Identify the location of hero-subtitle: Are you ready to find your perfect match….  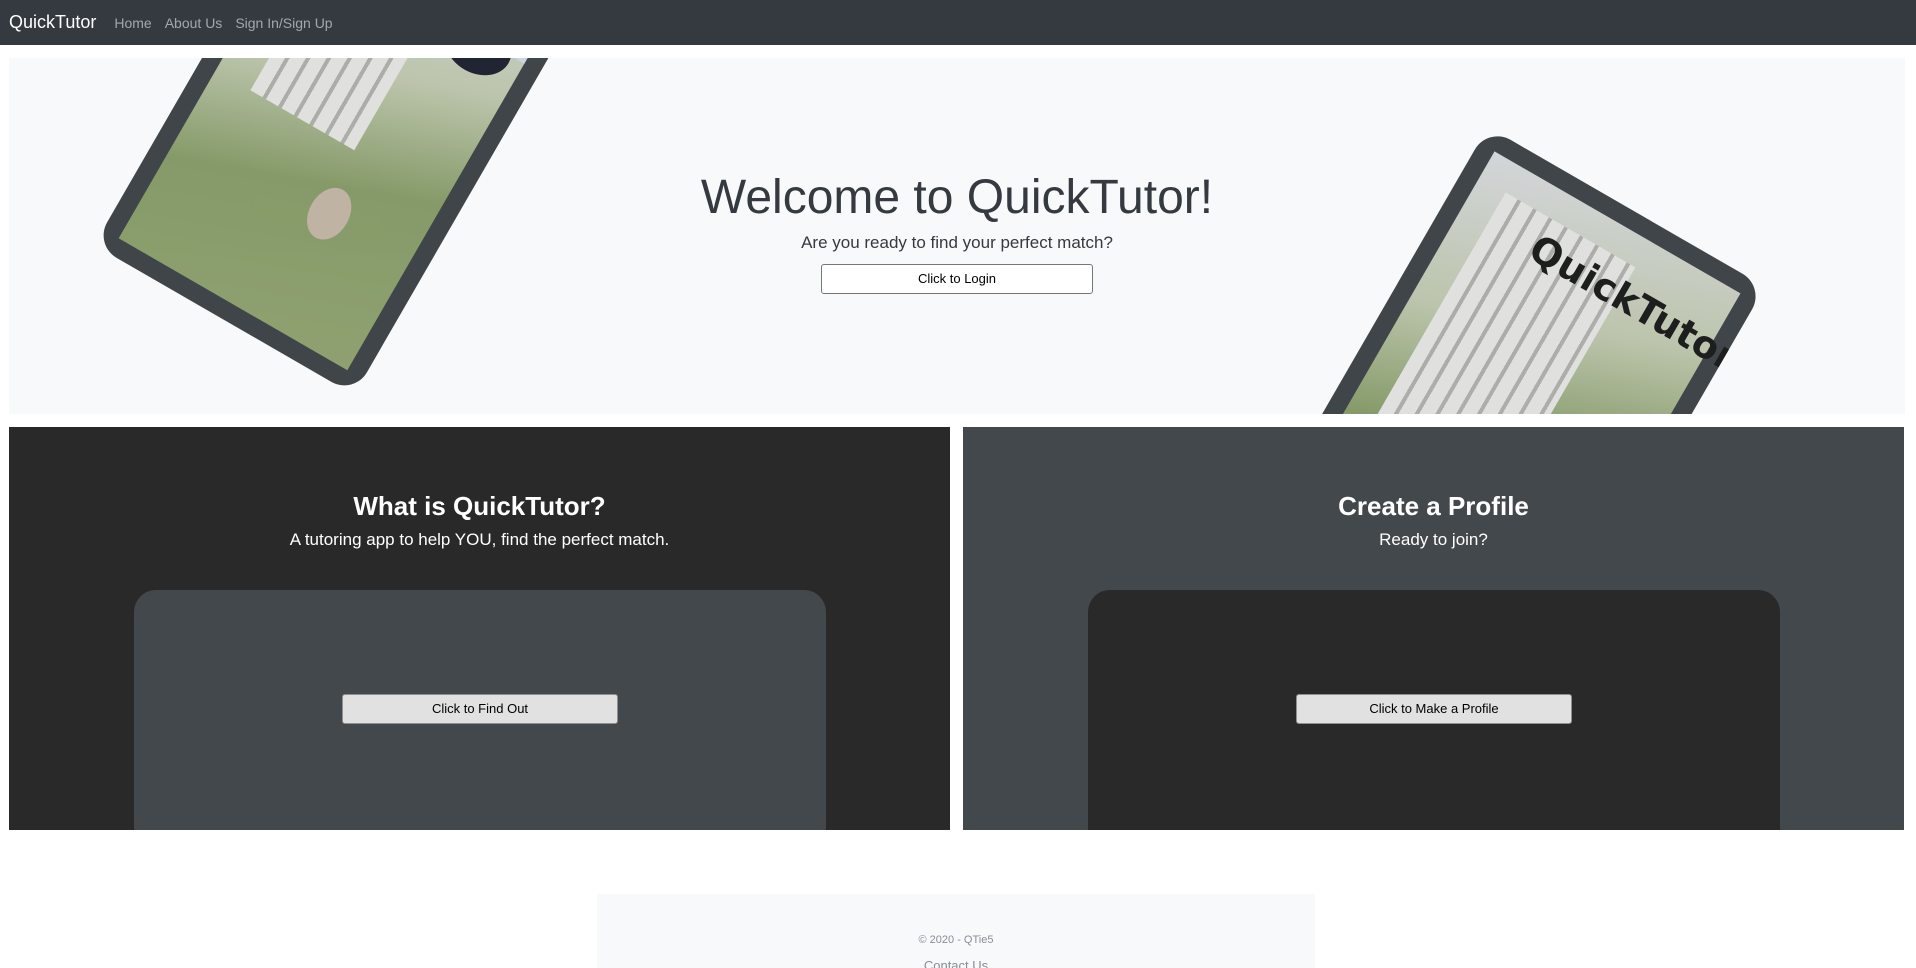
(957, 242).